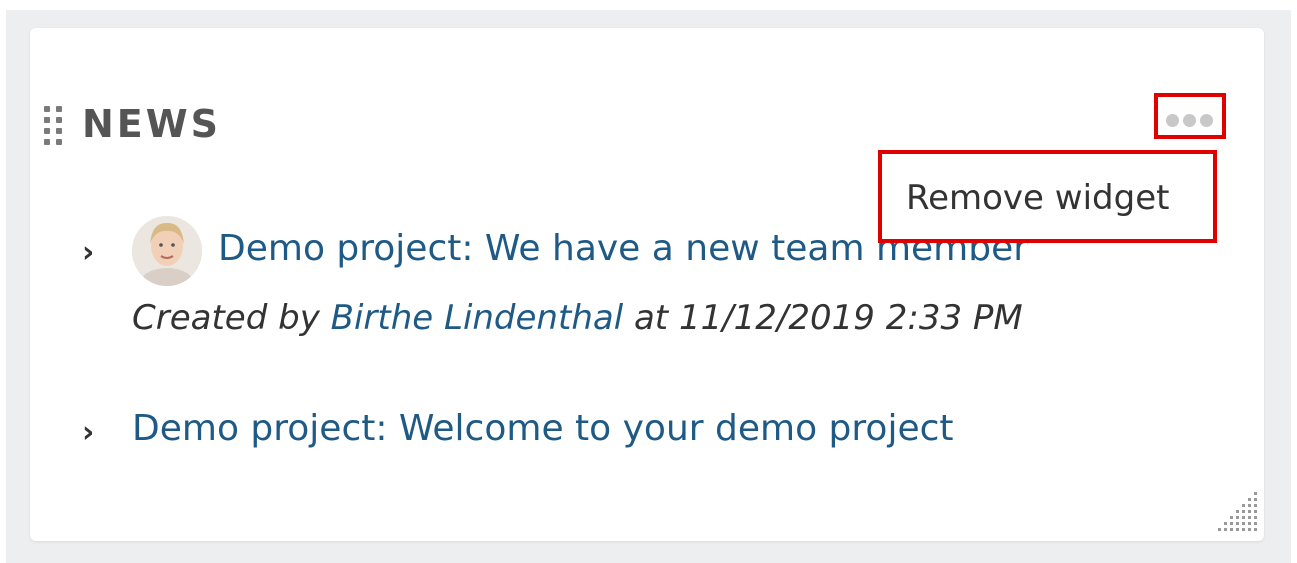 This screenshot has width=1297, height=563. Describe the element at coordinates (477, 318) in the screenshot. I see `author-link: Birthe Lindenthal` at that location.